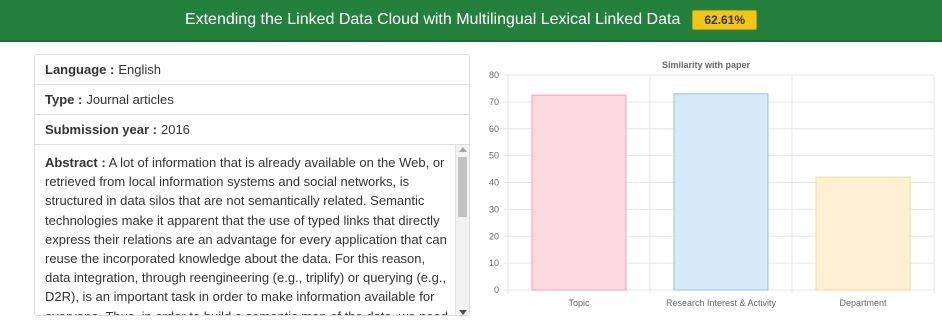 Image resolution: width=942 pixels, height=321 pixels. What do you see at coordinates (494, 156) in the screenshot?
I see `y-tick-label: 50` at bounding box center [494, 156].